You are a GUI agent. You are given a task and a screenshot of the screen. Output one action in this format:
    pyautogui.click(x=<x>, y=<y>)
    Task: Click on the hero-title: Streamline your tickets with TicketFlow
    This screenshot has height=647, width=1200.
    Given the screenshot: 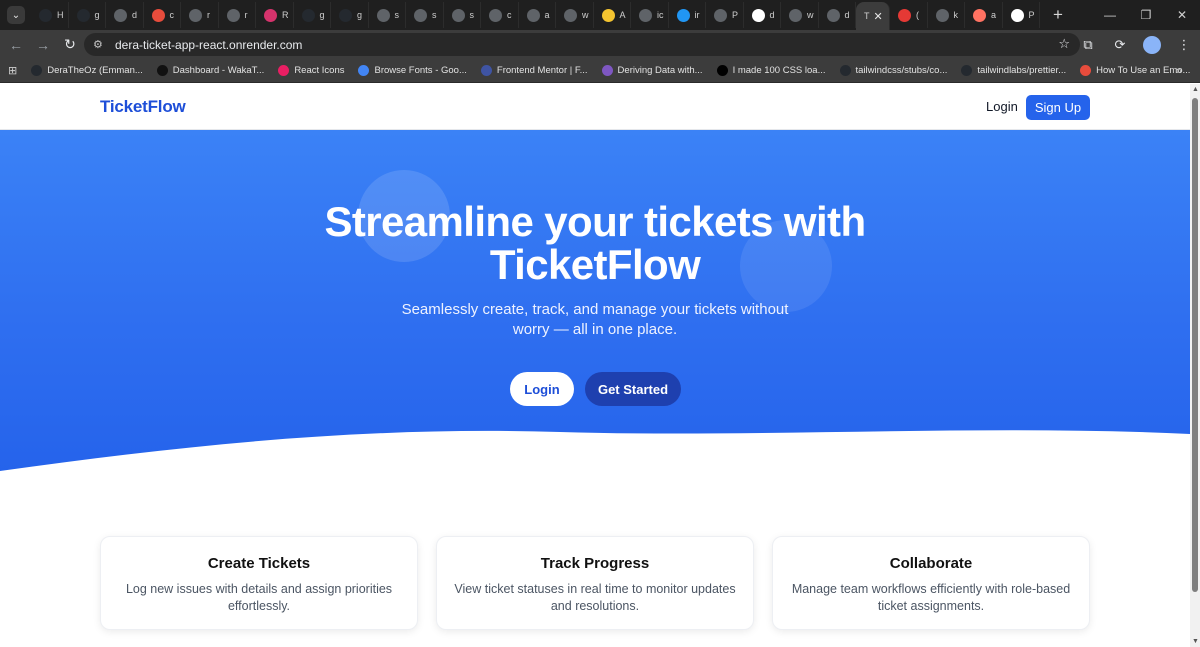 What is the action you would take?
    pyautogui.click(x=595, y=243)
    